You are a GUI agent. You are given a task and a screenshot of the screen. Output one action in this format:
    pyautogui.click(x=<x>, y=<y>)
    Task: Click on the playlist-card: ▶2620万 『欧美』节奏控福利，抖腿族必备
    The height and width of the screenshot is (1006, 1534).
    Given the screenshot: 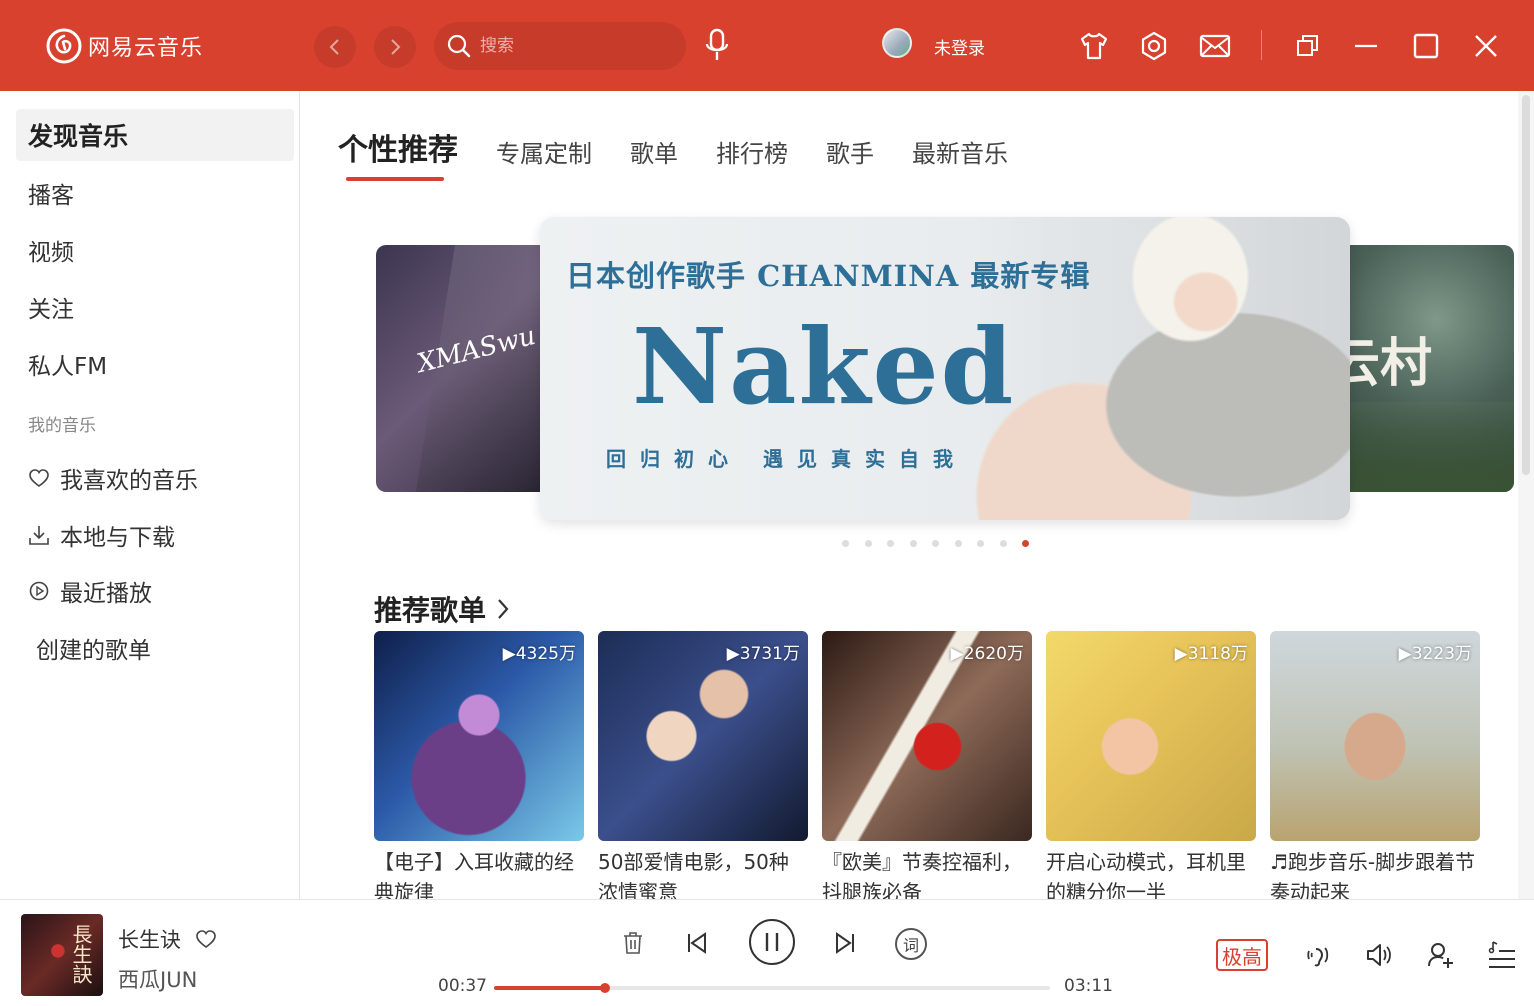 What is the action you would take?
    pyautogui.click(x=927, y=765)
    